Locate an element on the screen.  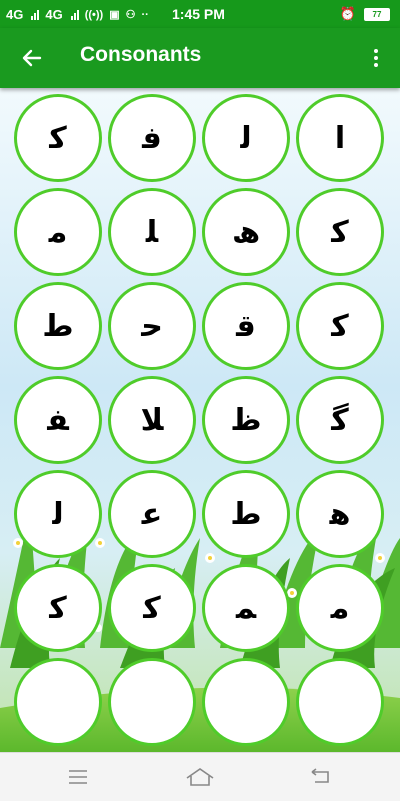
battery-icon: 77 is located at coordinates (377, 14).